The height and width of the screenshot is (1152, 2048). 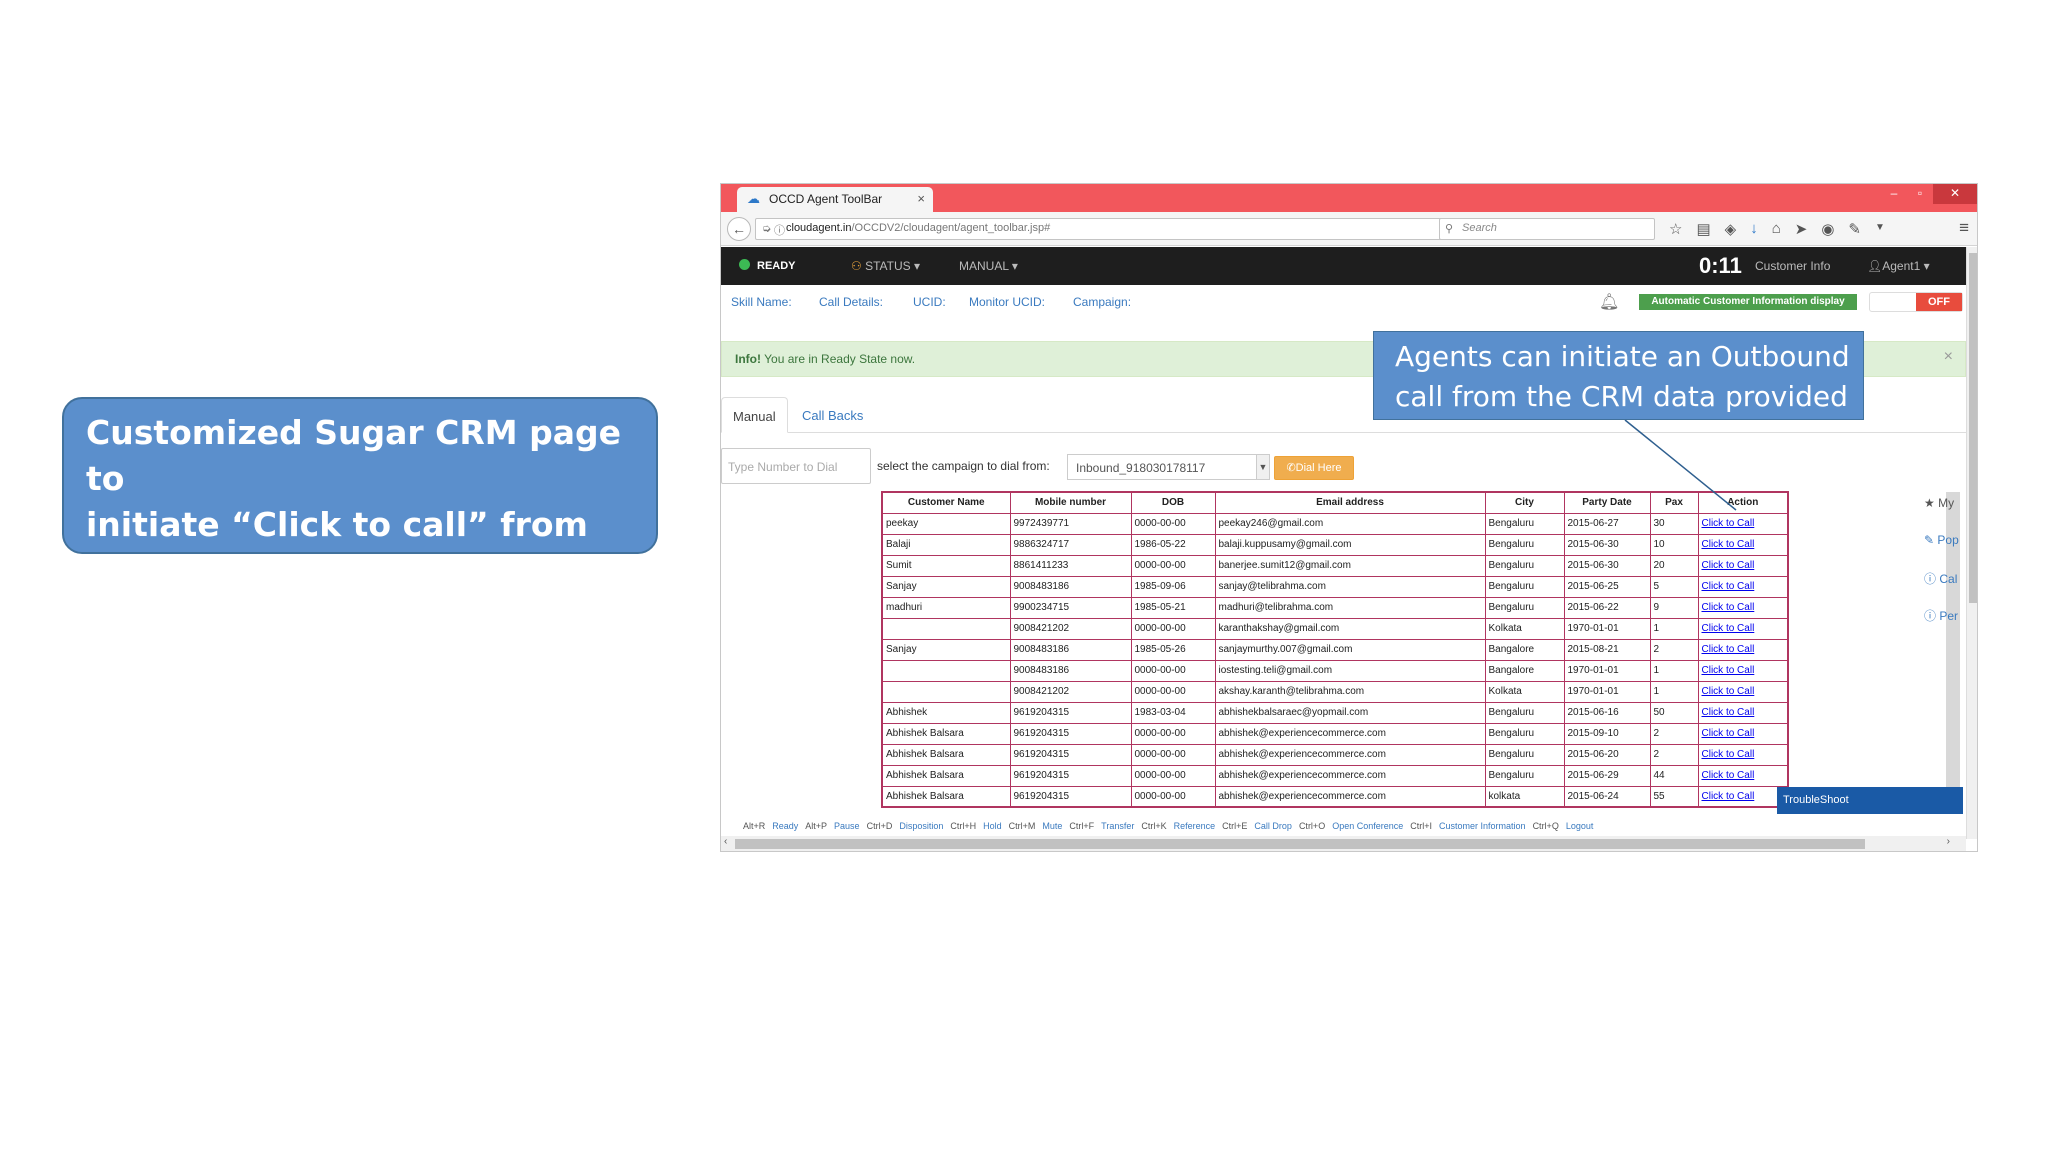 I want to click on callout-connector, so click(x=1680, y=465).